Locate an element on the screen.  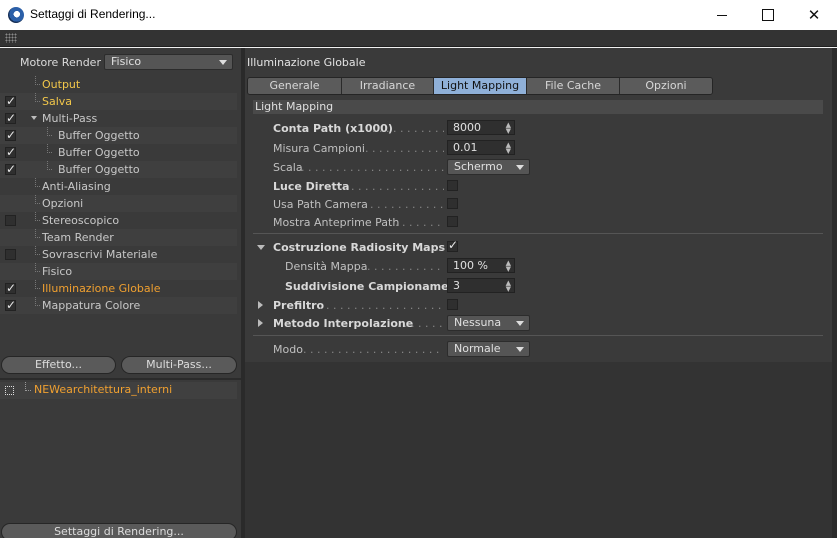
densita-mappa-field: 100 % ▲ ▼ is located at coordinates (481, 265).